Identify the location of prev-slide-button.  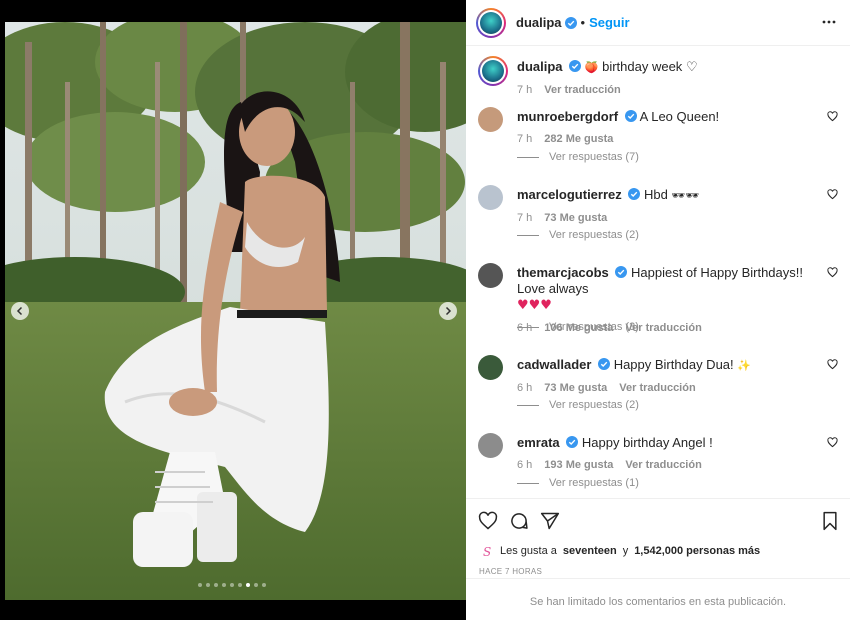
(20, 311).